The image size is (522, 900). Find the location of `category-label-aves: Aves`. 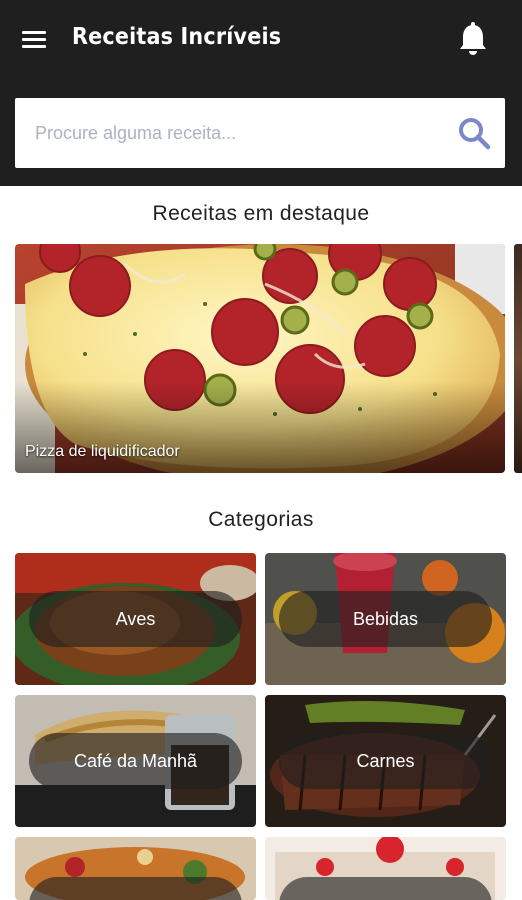

category-label-aves: Aves is located at coordinates (135, 619).